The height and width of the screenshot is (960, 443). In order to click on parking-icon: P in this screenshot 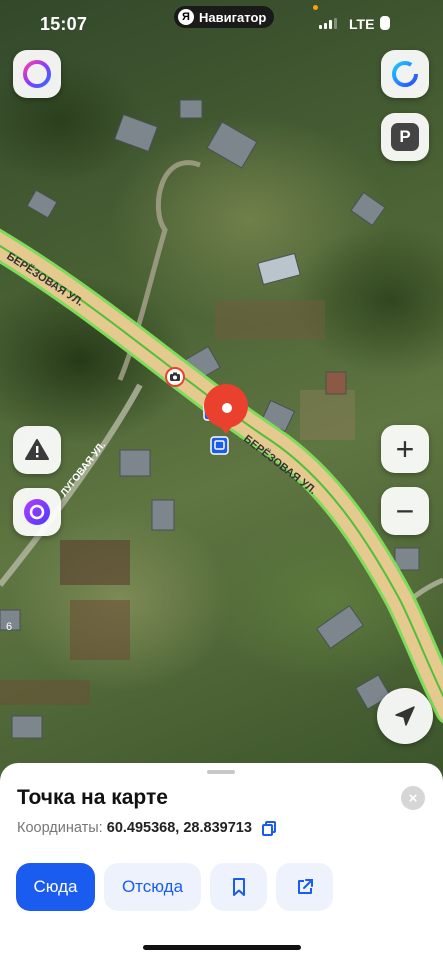, I will do `click(405, 137)`.